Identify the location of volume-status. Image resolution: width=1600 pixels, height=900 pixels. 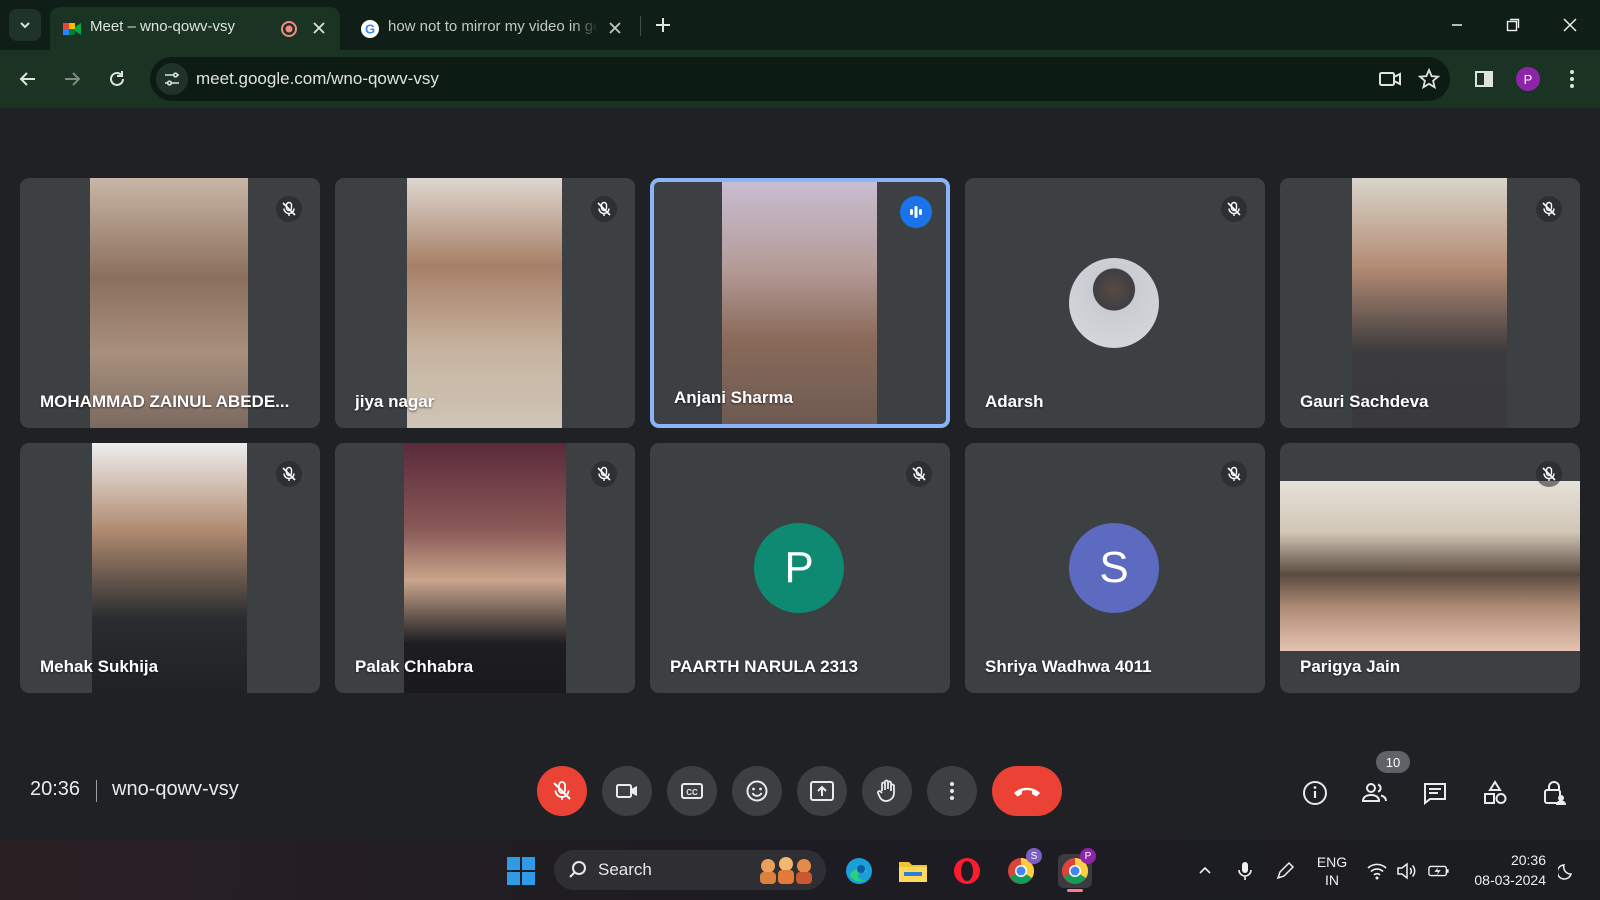
(1407, 871).